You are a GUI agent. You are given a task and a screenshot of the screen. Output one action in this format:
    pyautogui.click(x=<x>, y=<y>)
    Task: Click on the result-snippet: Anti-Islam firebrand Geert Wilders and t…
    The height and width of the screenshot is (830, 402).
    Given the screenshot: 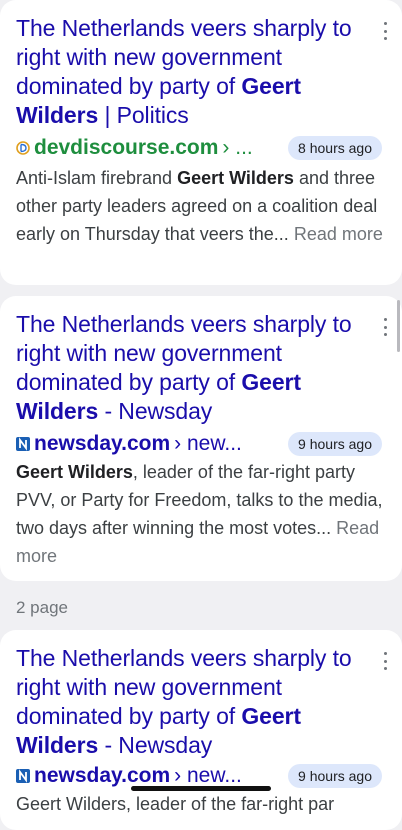 What is the action you would take?
    pyautogui.click(x=199, y=206)
    